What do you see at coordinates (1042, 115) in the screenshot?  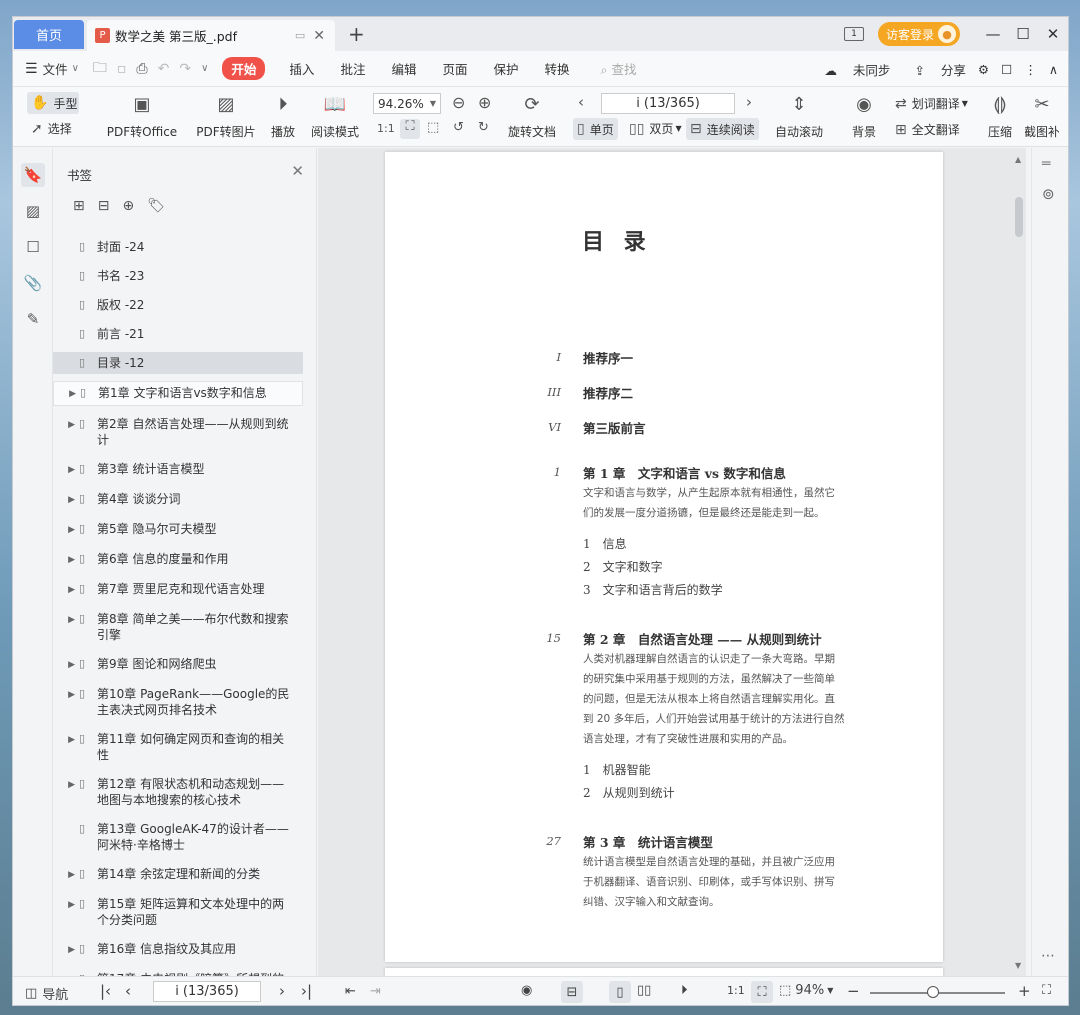 I see `screenshot-button: ✂ 截图补` at bounding box center [1042, 115].